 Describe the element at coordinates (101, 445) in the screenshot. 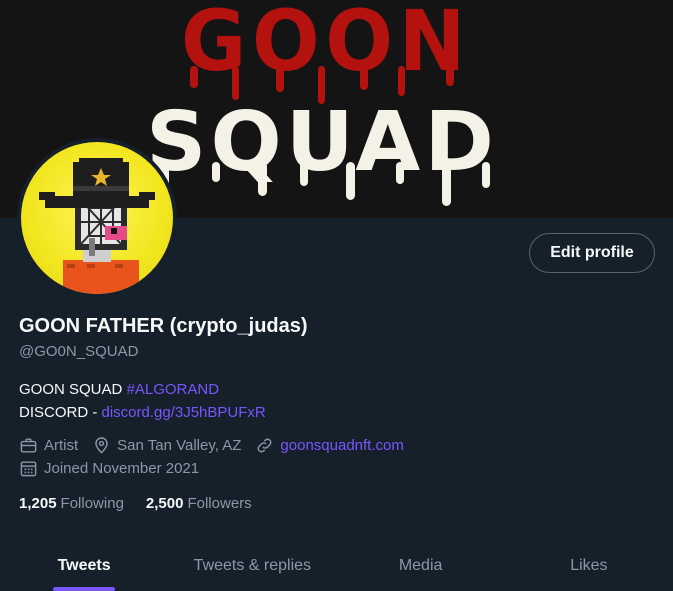

I see `location-pin-icon` at that location.